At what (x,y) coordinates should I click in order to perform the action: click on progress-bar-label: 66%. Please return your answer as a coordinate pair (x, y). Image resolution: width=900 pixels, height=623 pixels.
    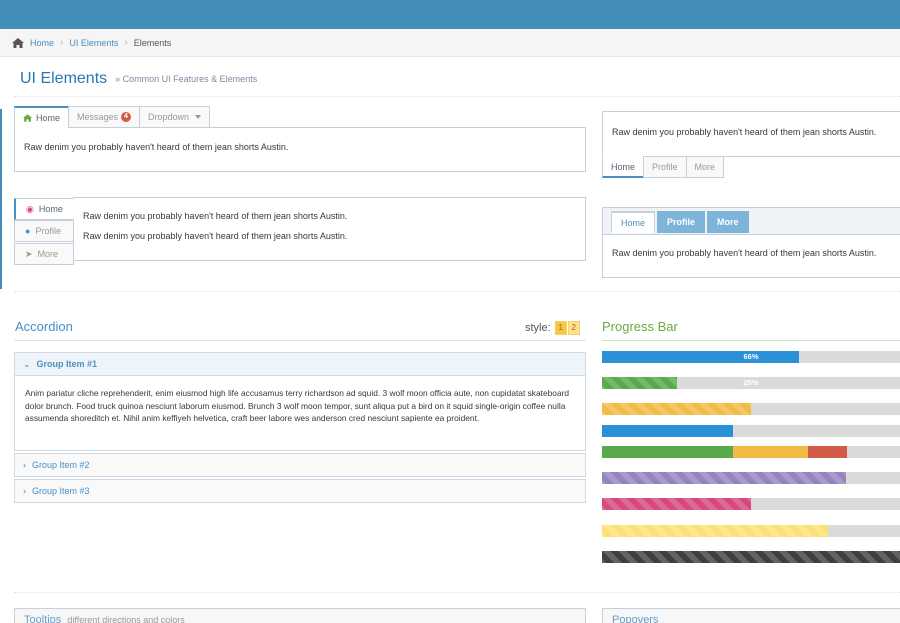
    Looking at the image, I should click on (751, 356).